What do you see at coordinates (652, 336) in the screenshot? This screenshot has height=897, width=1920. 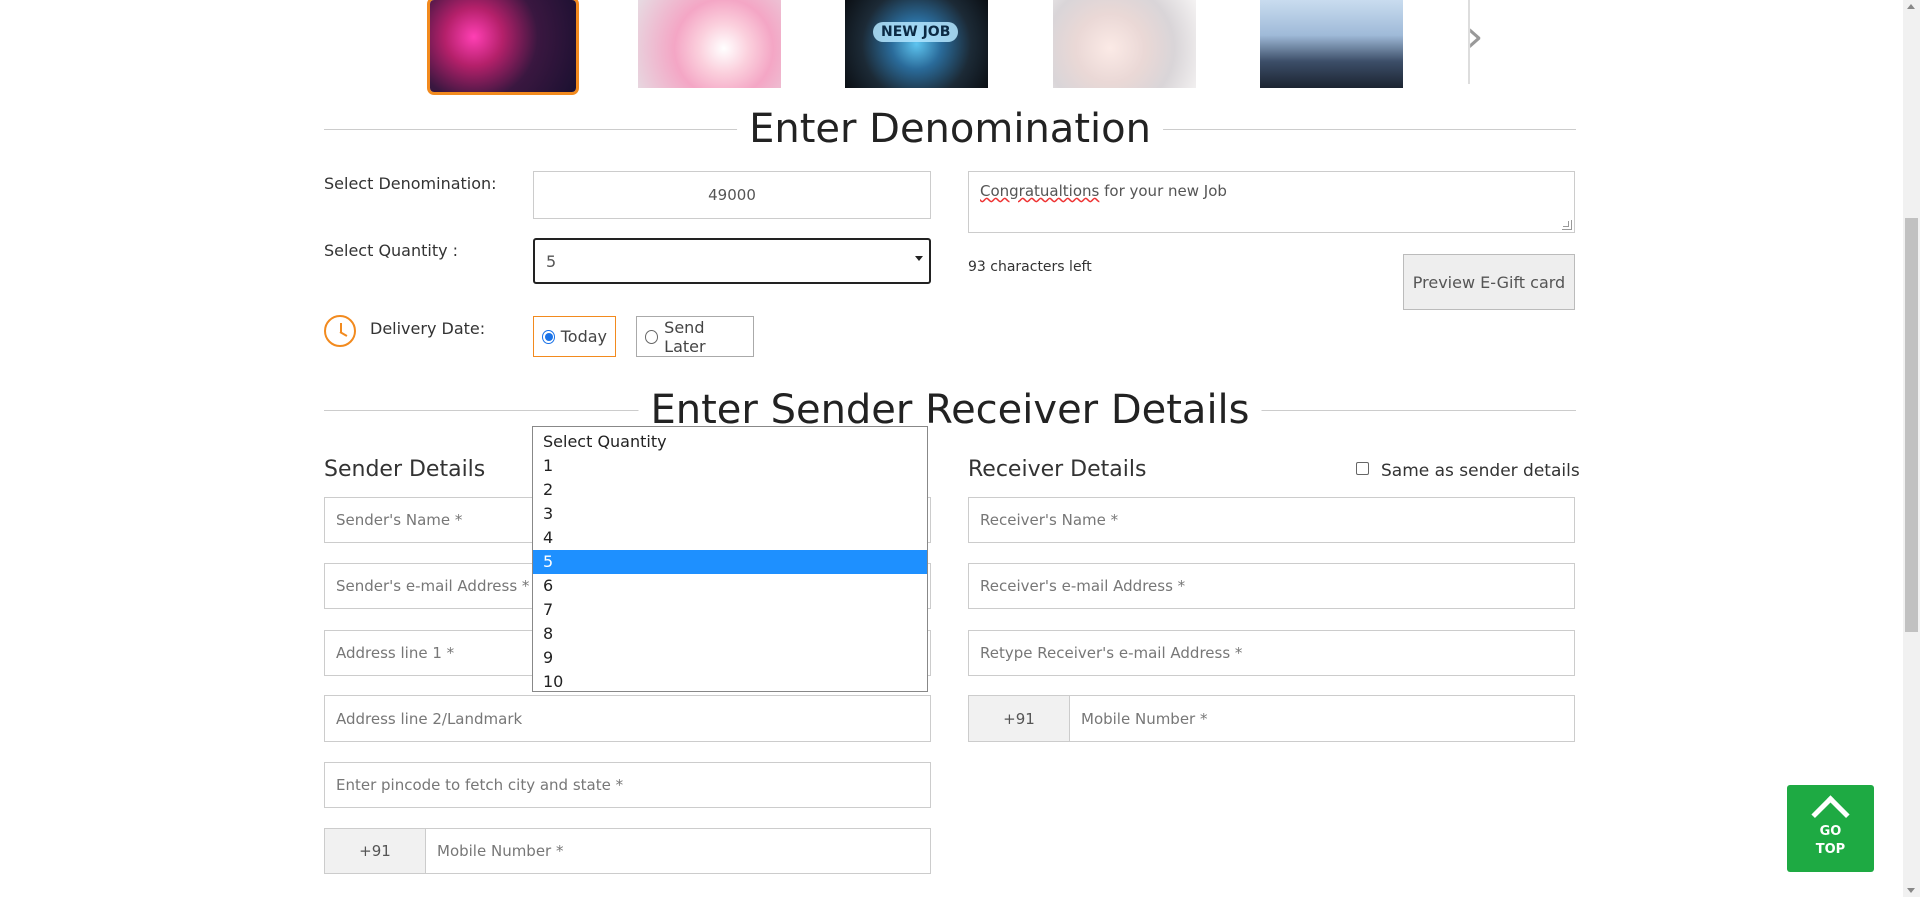 I see `radio-unchecked-icon` at bounding box center [652, 336].